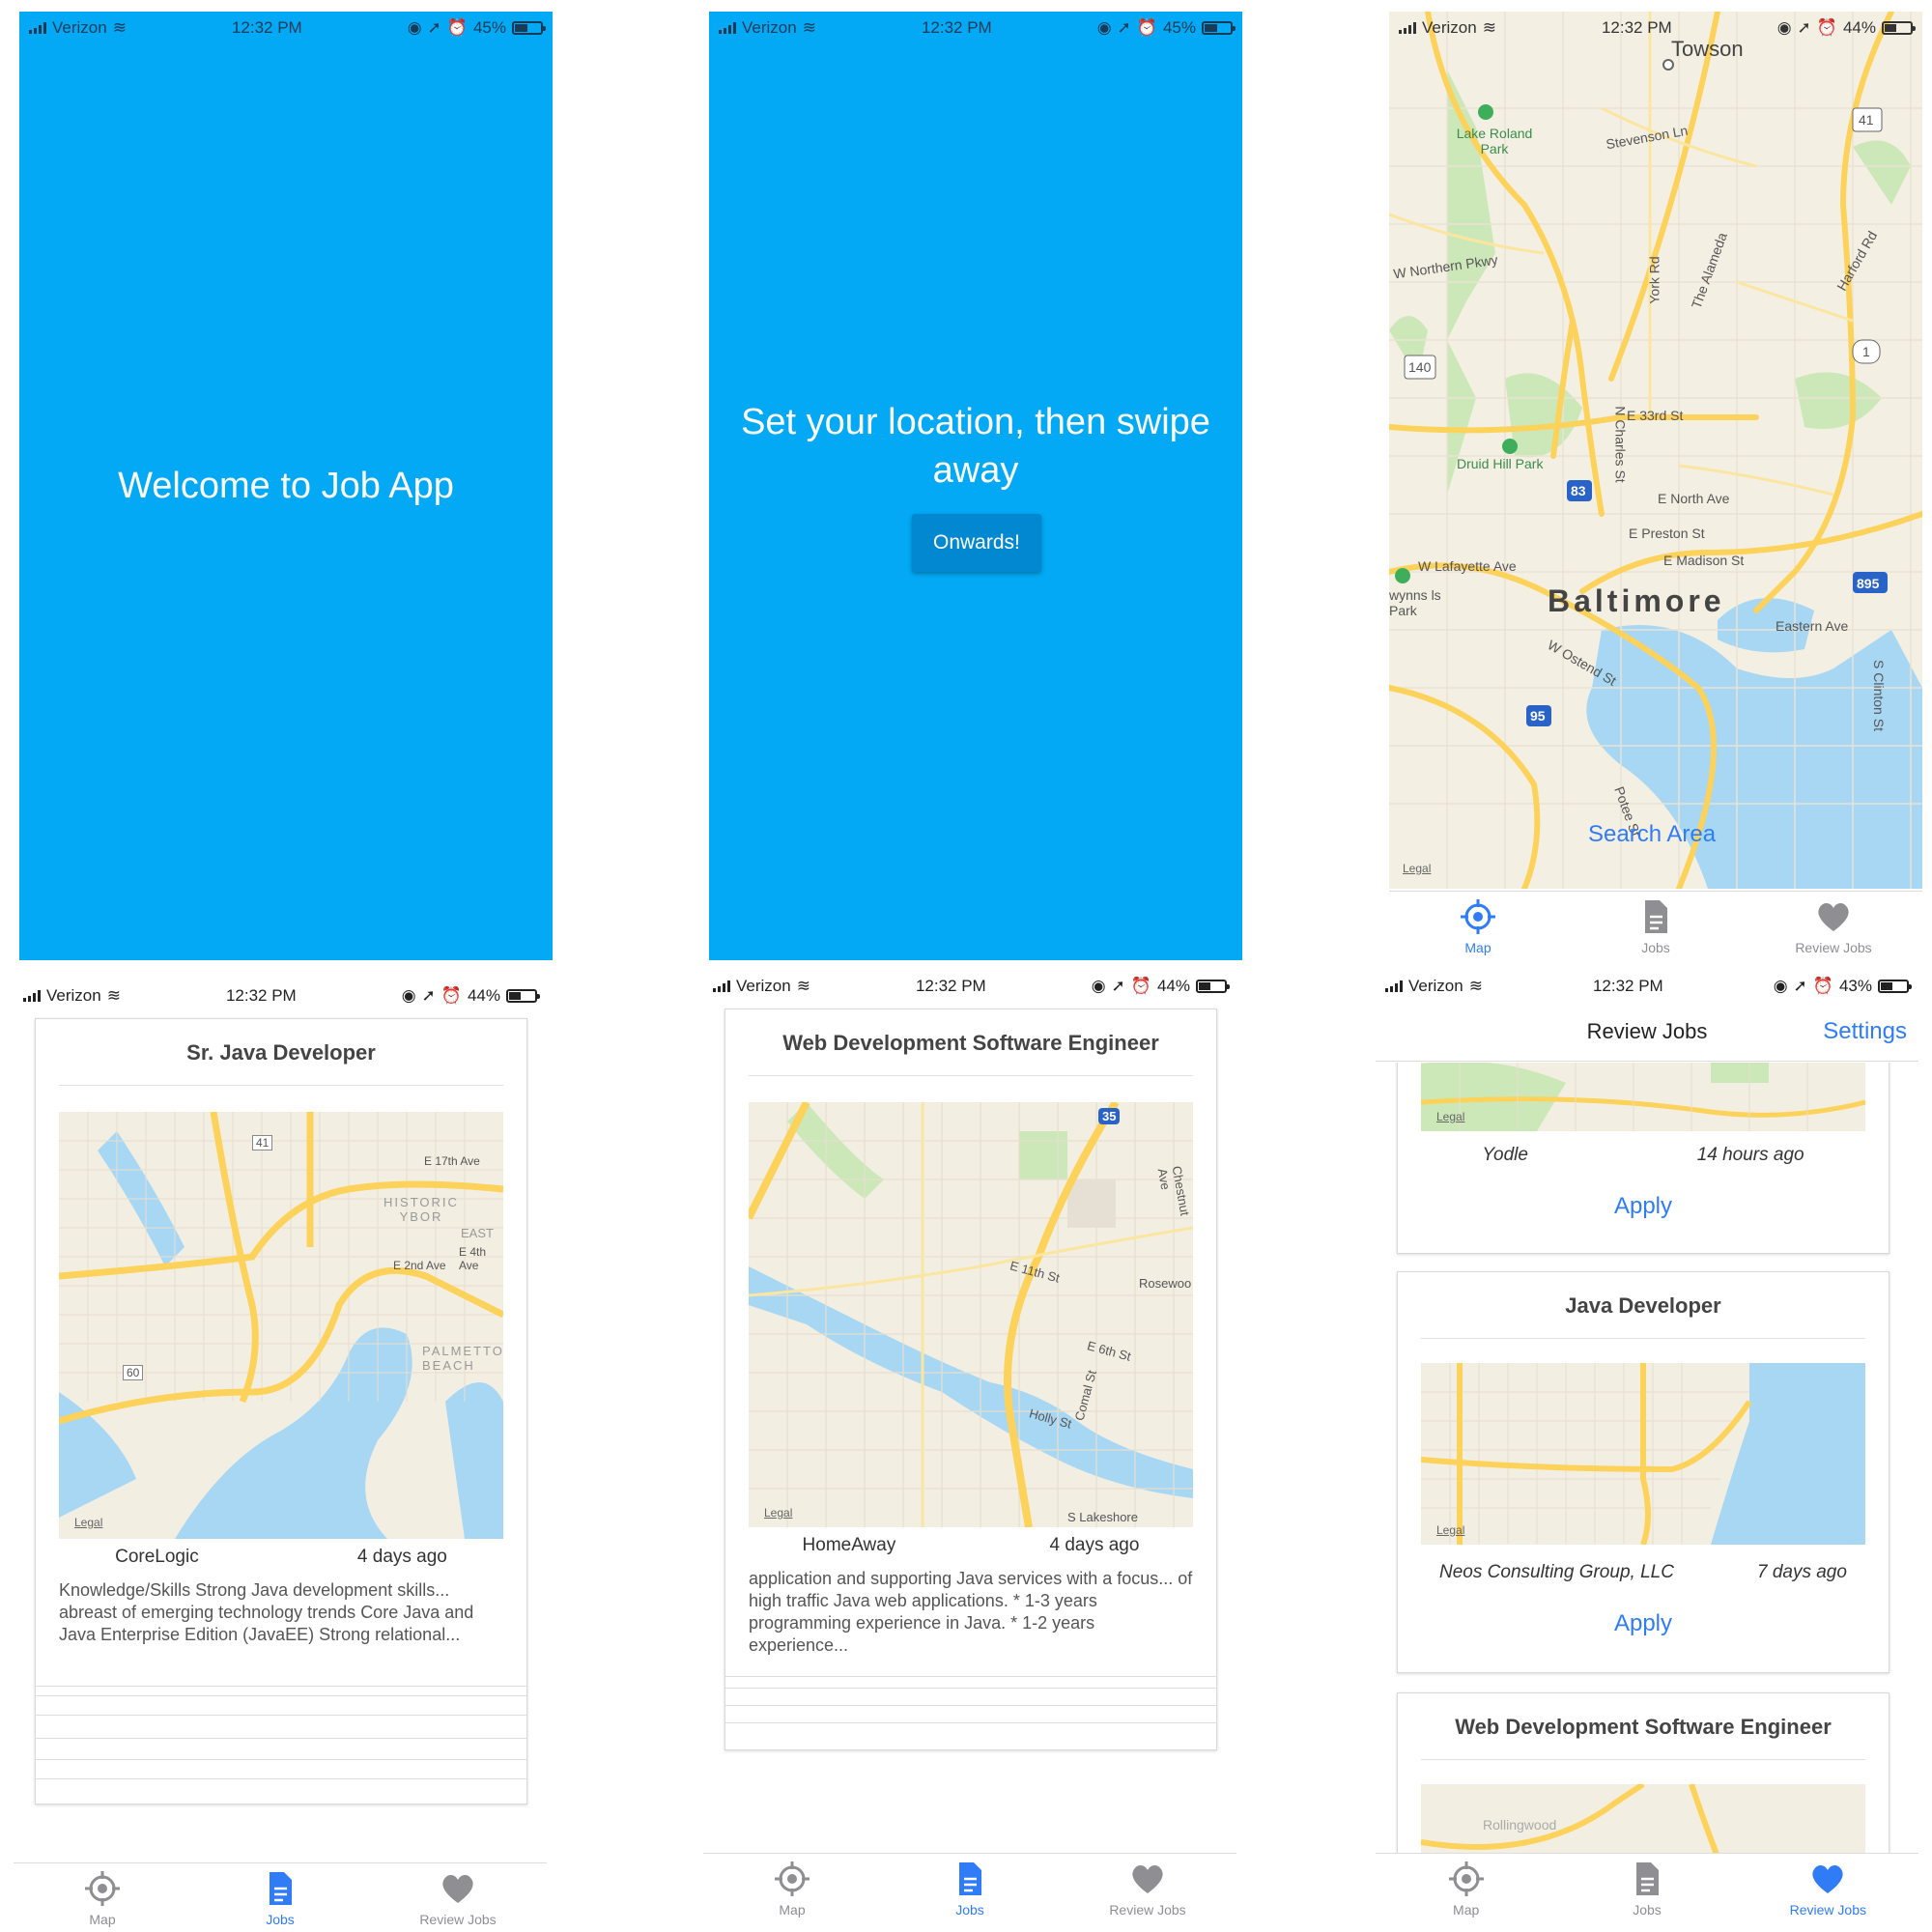 The width and height of the screenshot is (1932, 1932). What do you see at coordinates (1620, 444) in the screenshot?
I see `map-label-charles: N Charles St` at bounding box center [1620, 444].